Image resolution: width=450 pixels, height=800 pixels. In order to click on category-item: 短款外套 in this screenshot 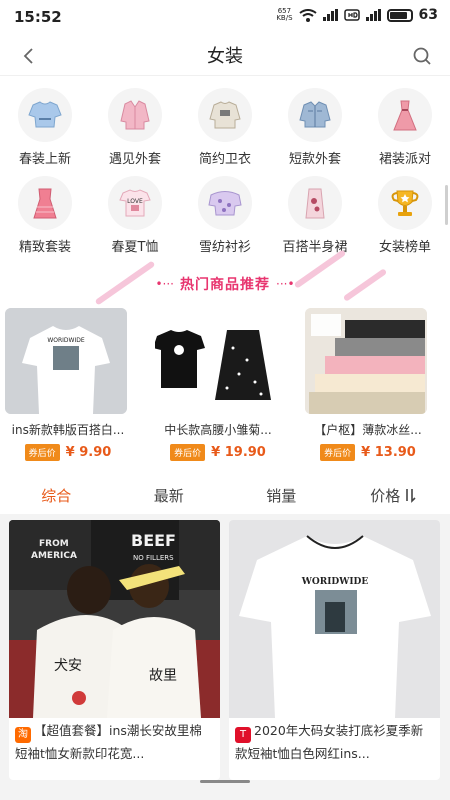, I will do `click(315, 128)`.